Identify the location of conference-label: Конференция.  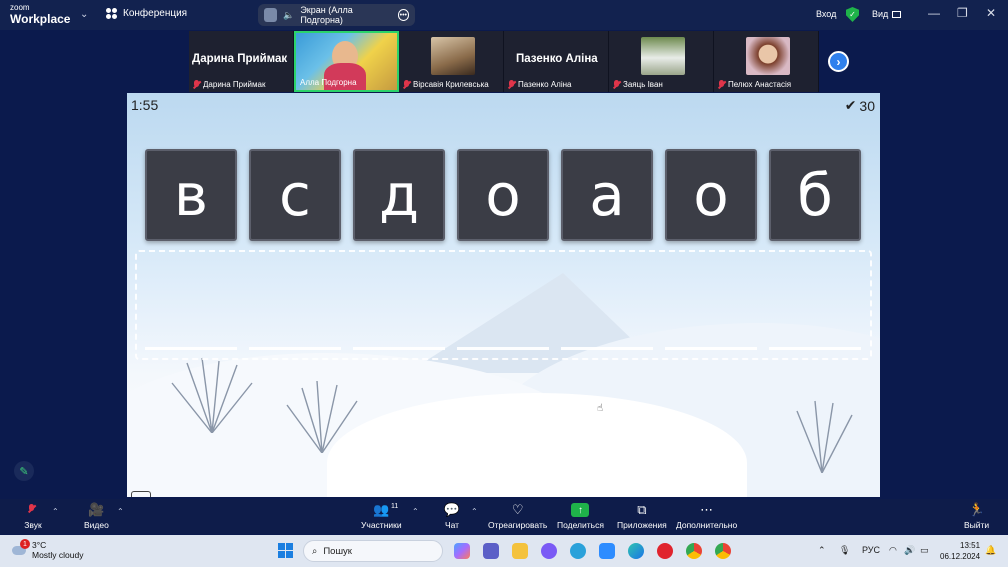
(155, 13).